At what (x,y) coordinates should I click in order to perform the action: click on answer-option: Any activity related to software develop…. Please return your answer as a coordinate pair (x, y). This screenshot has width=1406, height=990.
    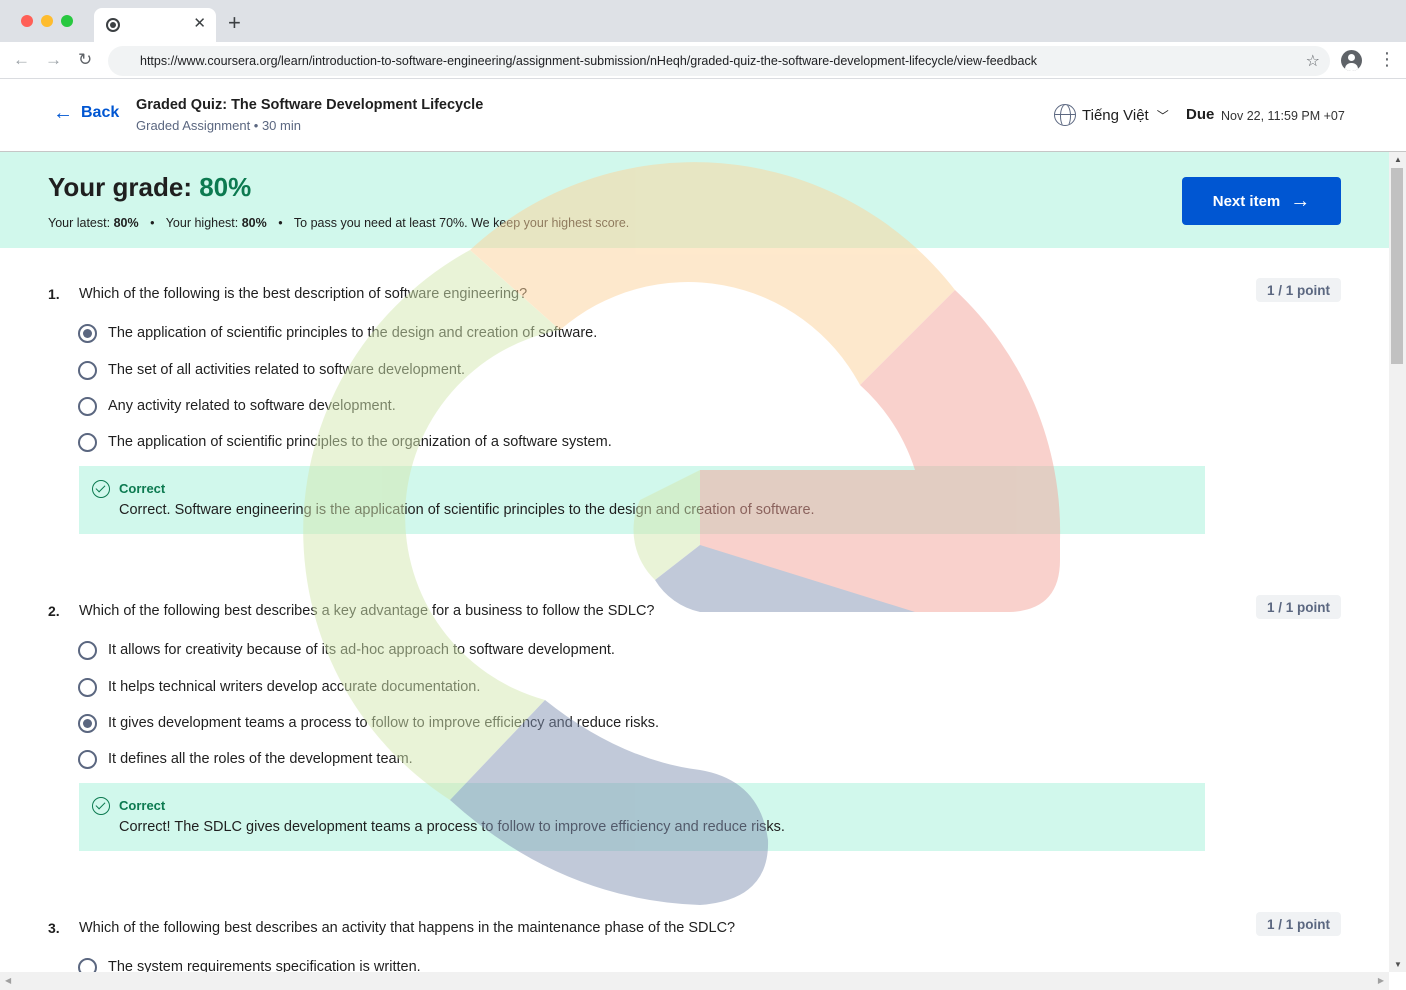
    Looking at the image, I should click on (237, 406).